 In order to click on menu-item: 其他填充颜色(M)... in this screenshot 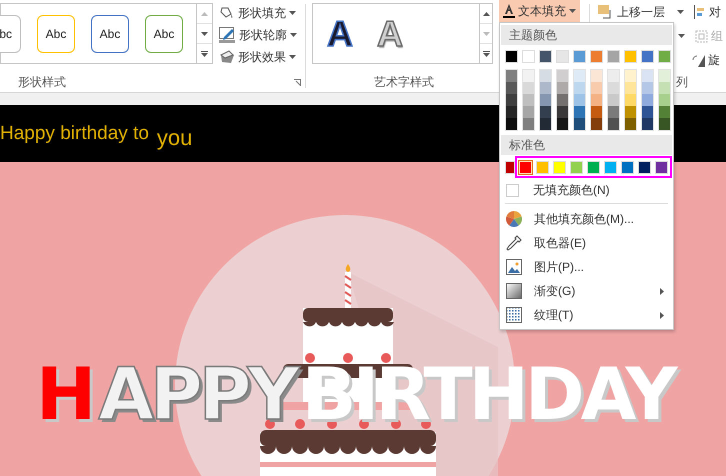, I will do `click(586, 219)`.